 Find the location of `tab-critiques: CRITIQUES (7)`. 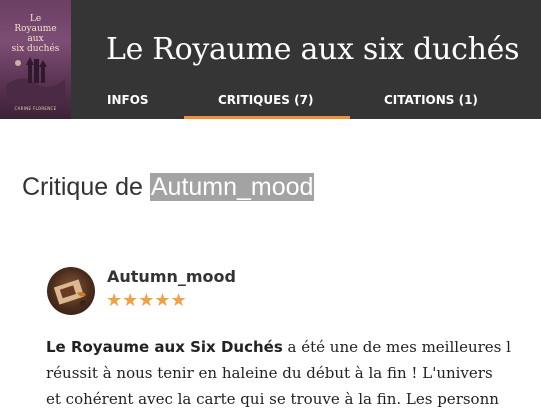

tab-critiques: CRITIQUES (7) is located at coordinates (265, 100).